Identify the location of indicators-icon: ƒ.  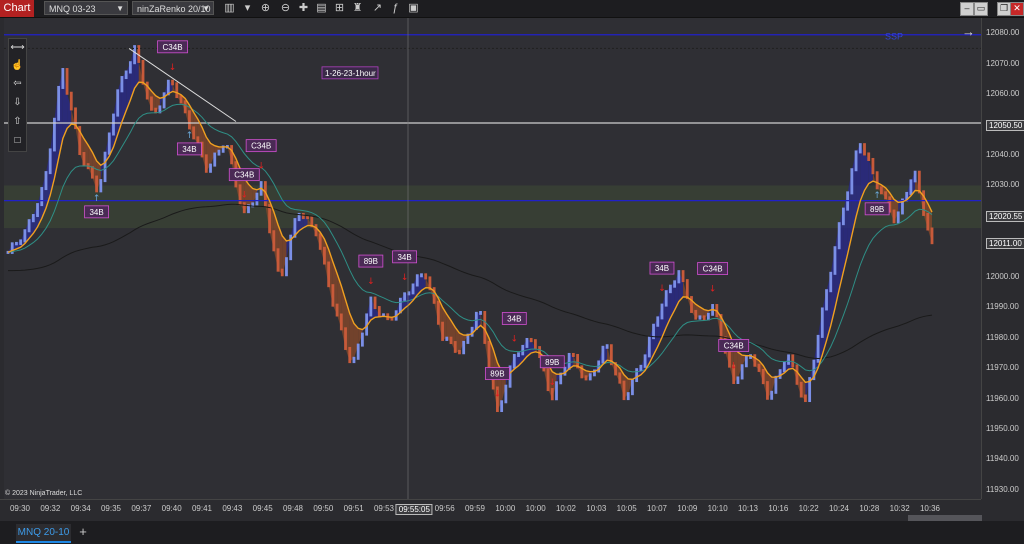
(395, 8).